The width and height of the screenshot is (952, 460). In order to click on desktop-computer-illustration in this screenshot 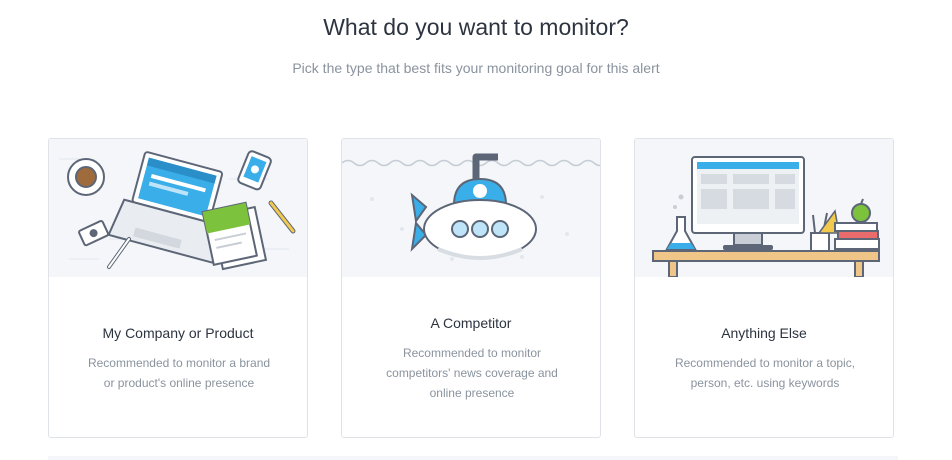, I will do `click(764, 208)`.